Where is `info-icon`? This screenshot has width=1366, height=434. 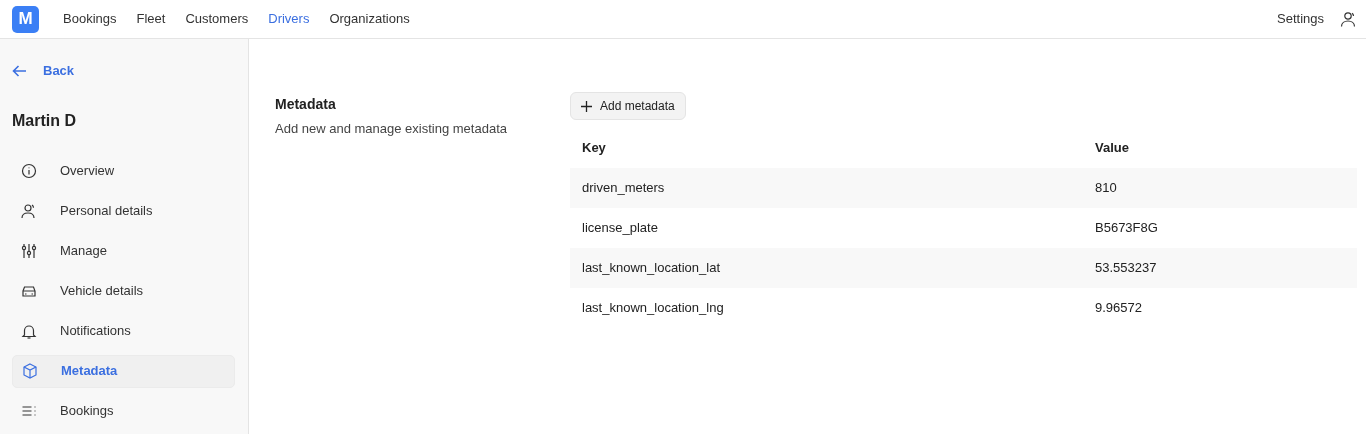
info-icon is located at coordinates (29, 171).